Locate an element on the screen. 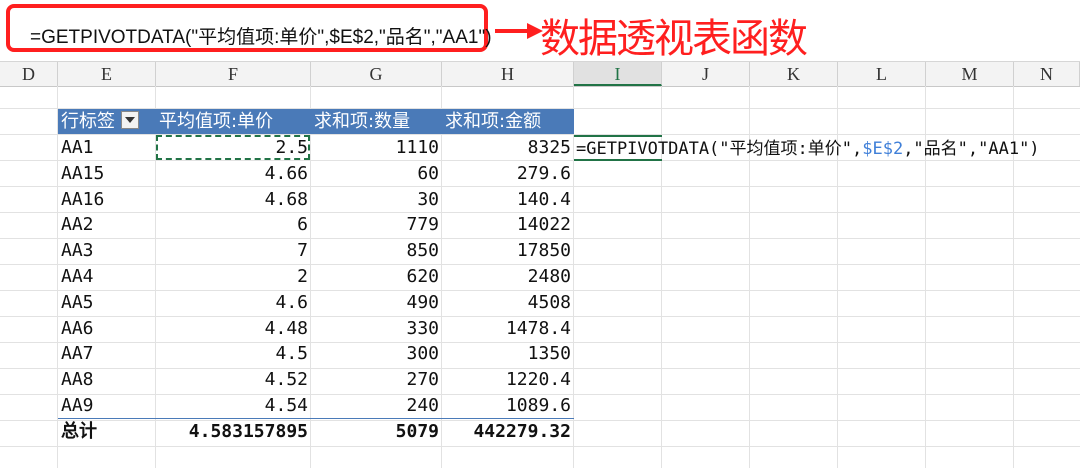  pivot-cell-avg: 4.6 is located at coordinates (233, 302).